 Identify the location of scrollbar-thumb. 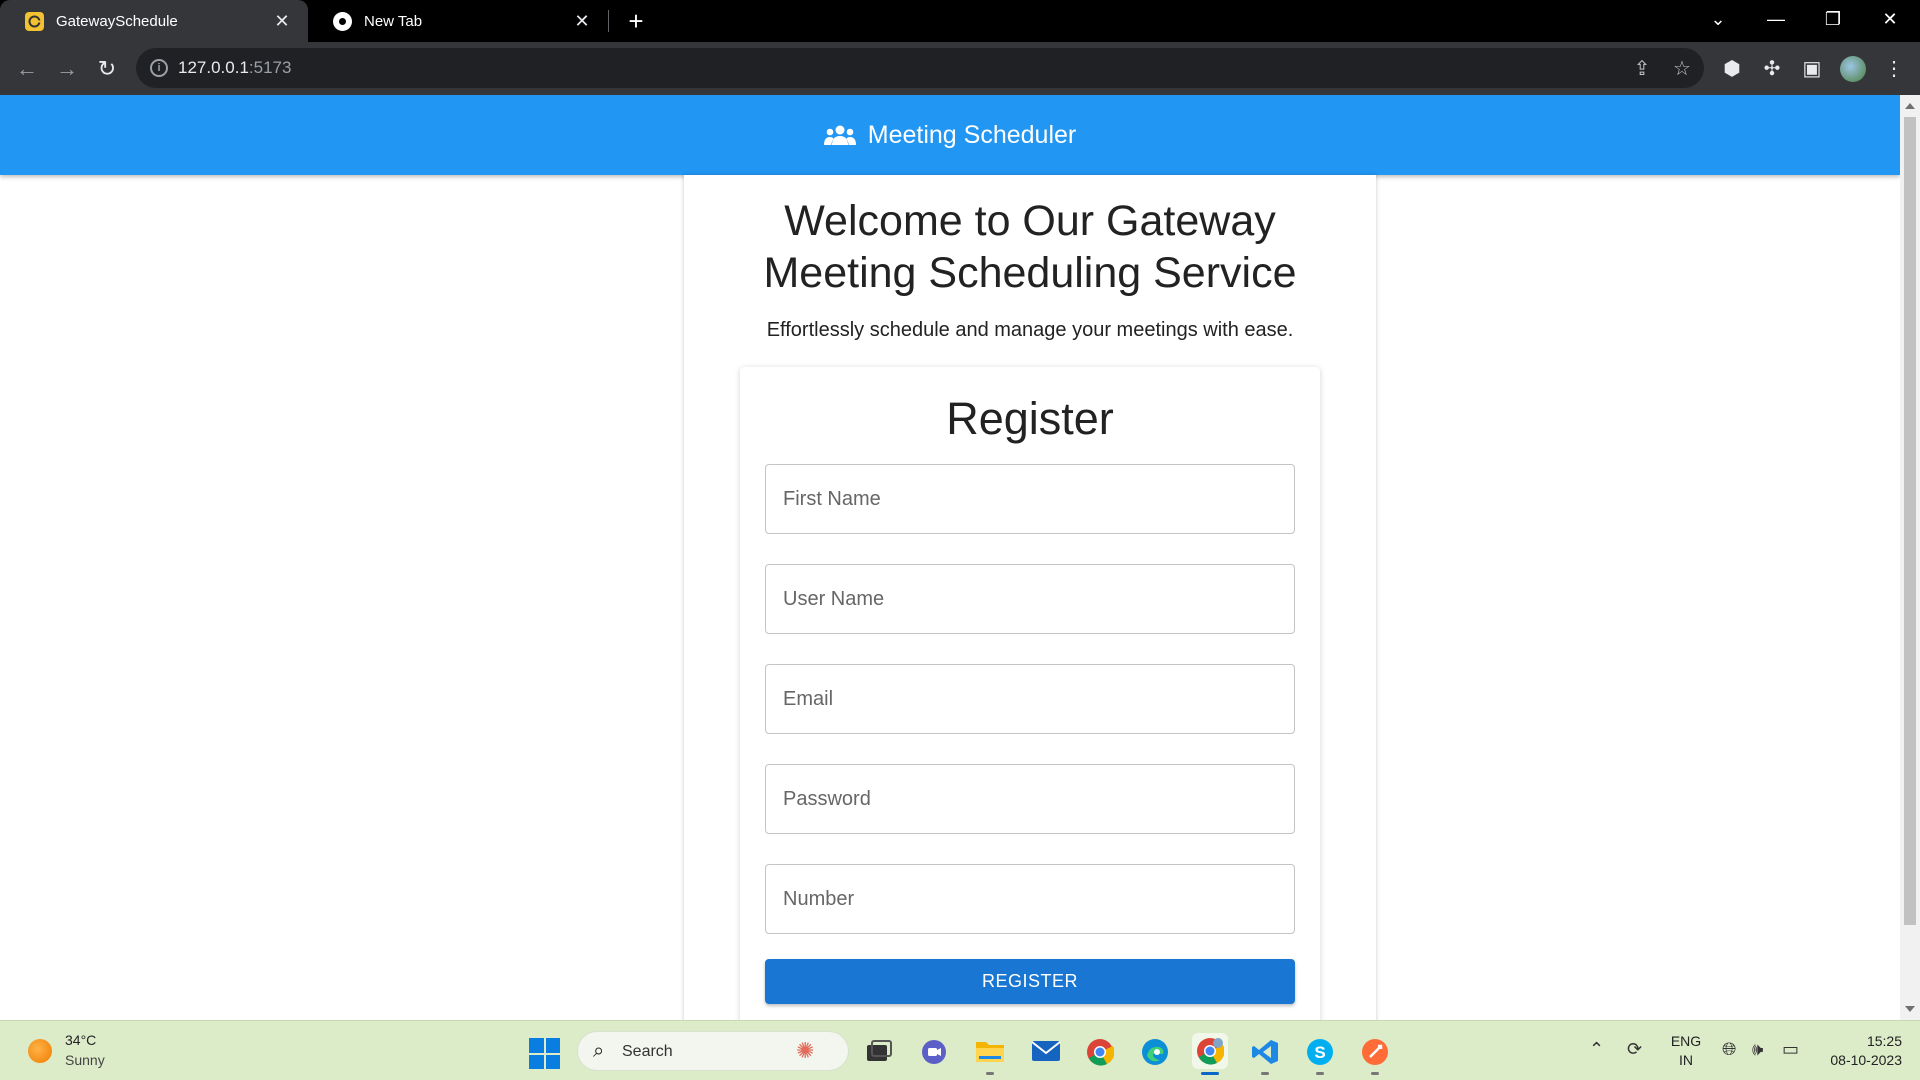
(1910, 521).